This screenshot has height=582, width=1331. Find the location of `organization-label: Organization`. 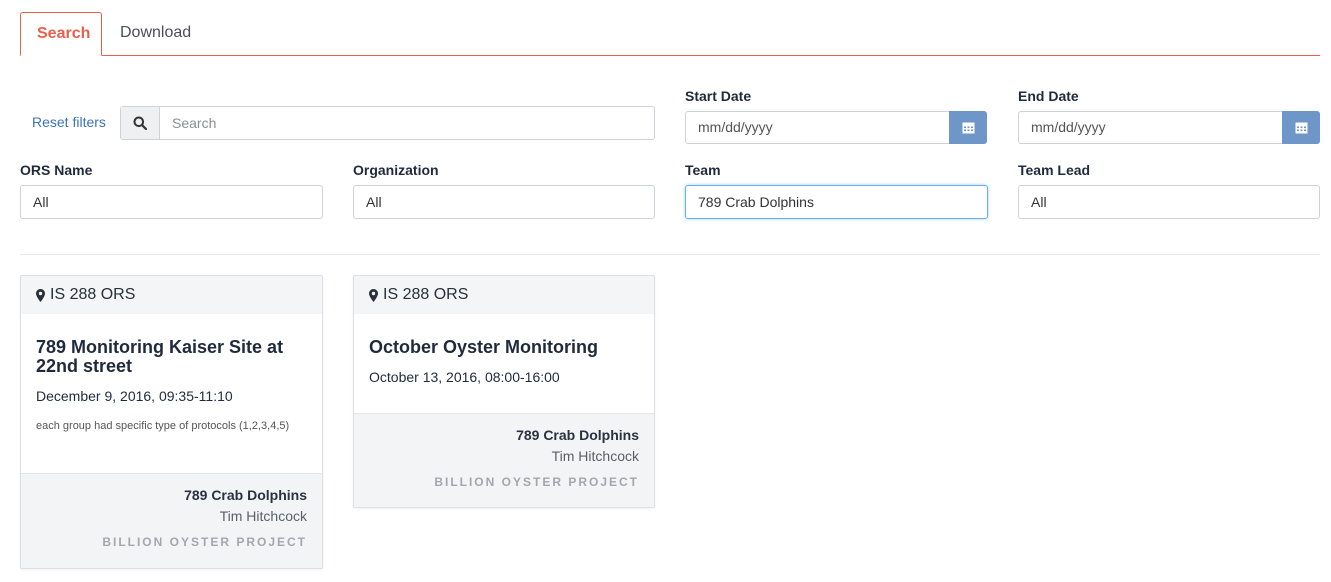

organization-label: Organization is located at coordinates (396, 170).